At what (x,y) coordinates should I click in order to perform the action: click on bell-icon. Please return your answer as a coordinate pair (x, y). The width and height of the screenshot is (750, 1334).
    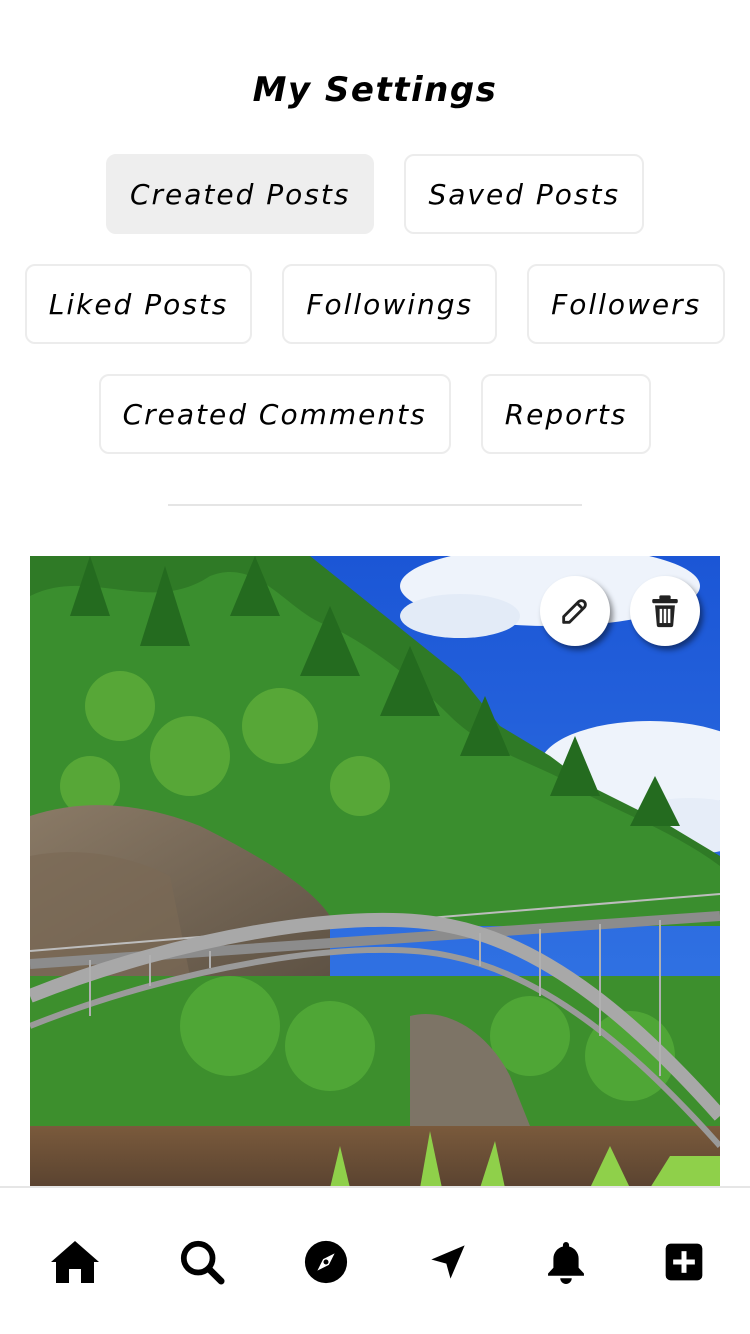
    Looking at the image, I should click on (566, 1262).